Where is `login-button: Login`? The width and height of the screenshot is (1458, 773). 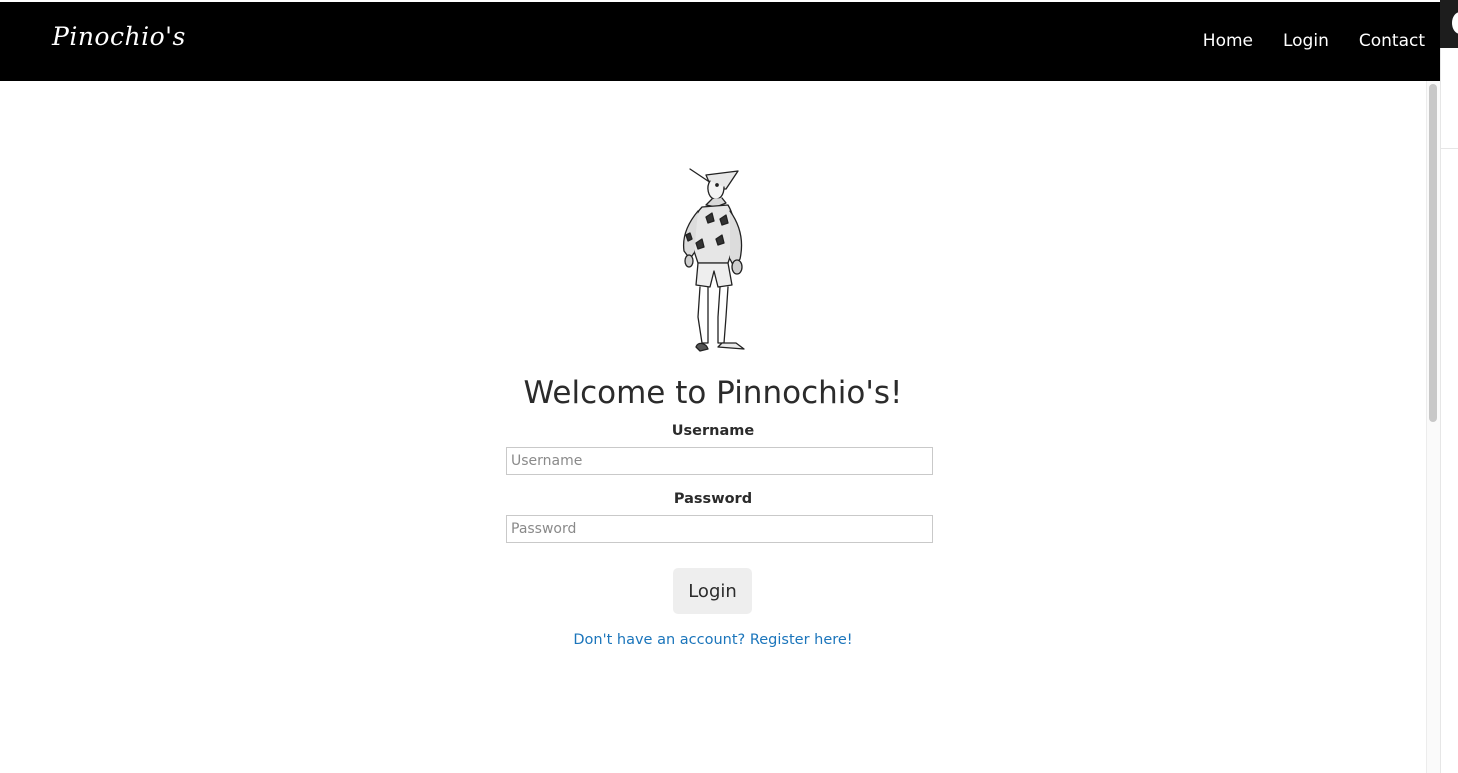 login-button: Login is located at coordinates (712, 591).